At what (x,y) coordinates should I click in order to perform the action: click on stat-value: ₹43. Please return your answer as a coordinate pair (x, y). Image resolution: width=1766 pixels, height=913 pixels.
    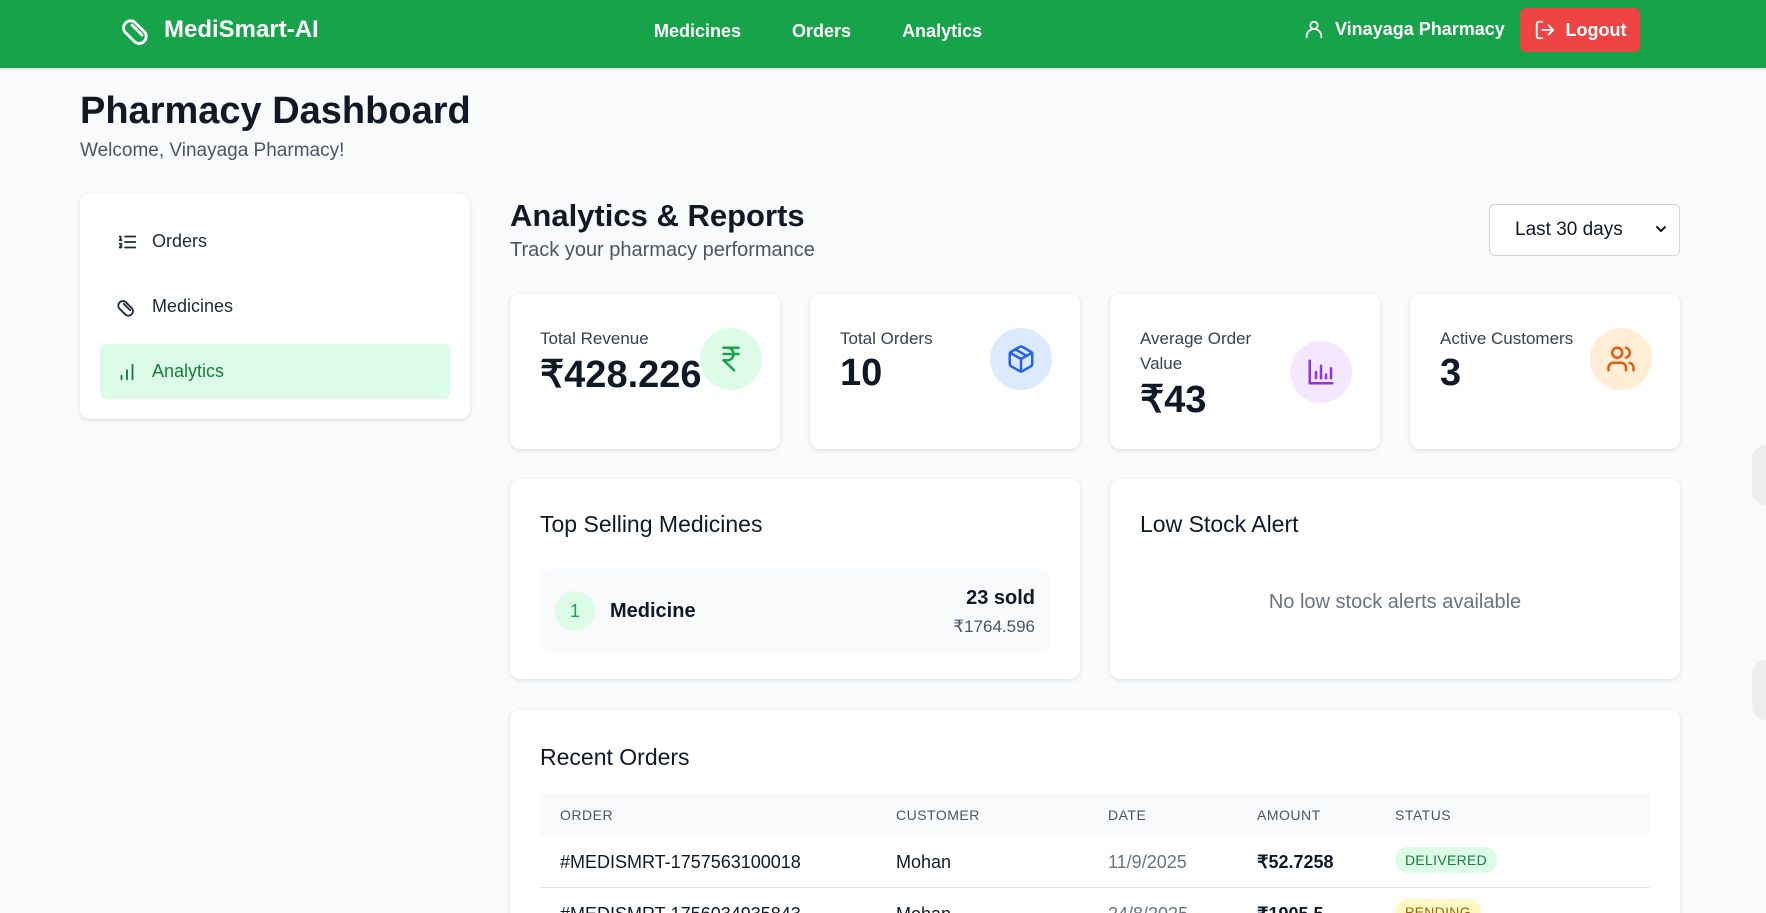
    Looking at the image, I should click on (1173, 400).